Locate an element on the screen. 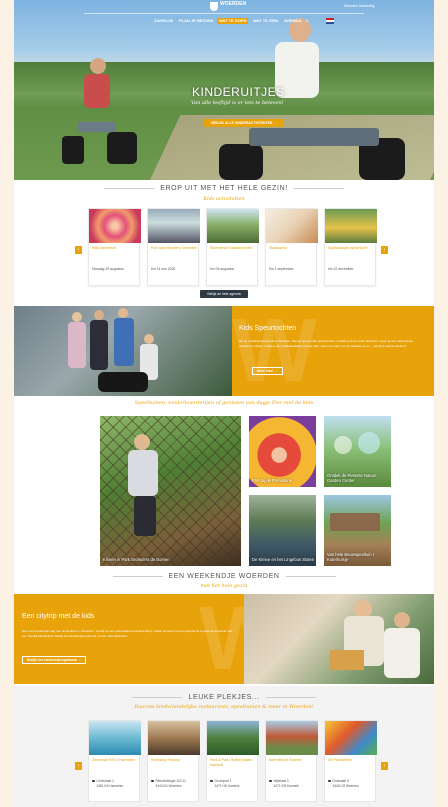 The height and width of the screenshot is (807, 448). place-title: Boerderij de Bosmer is located at coordinates (285, 760).